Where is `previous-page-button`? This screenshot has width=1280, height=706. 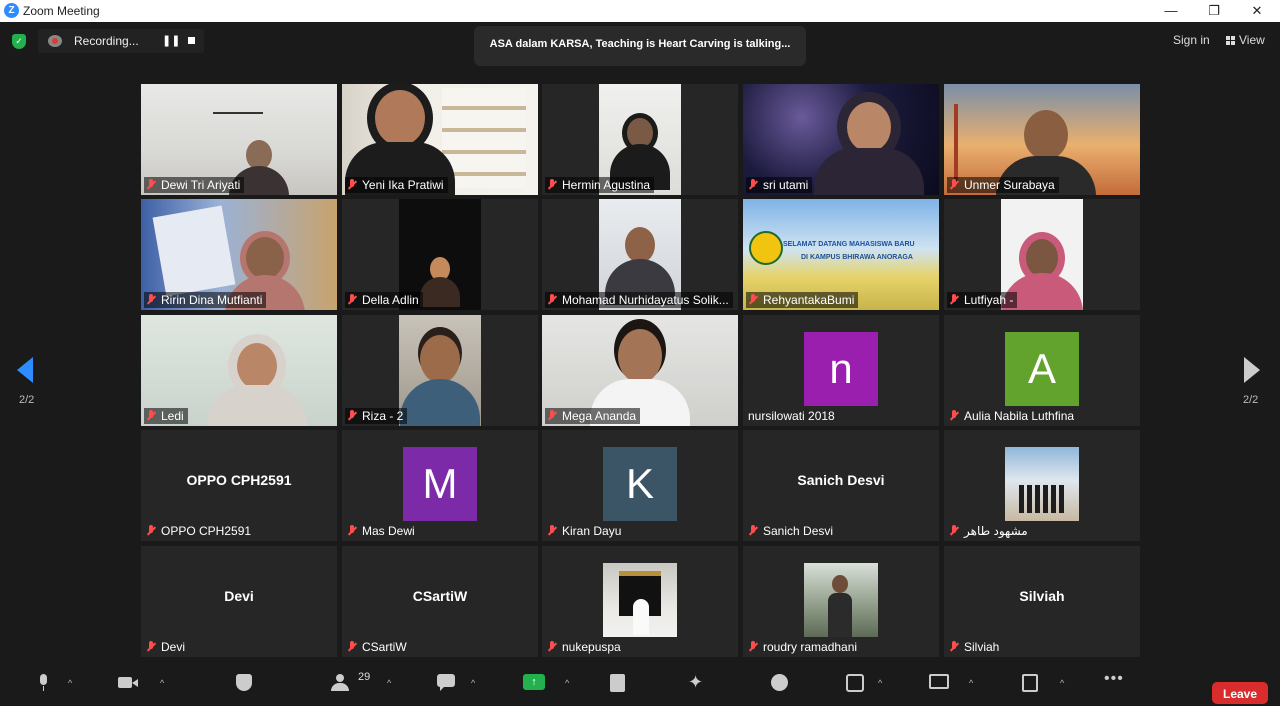 previous-page-button is located at coordinates (27, 370).